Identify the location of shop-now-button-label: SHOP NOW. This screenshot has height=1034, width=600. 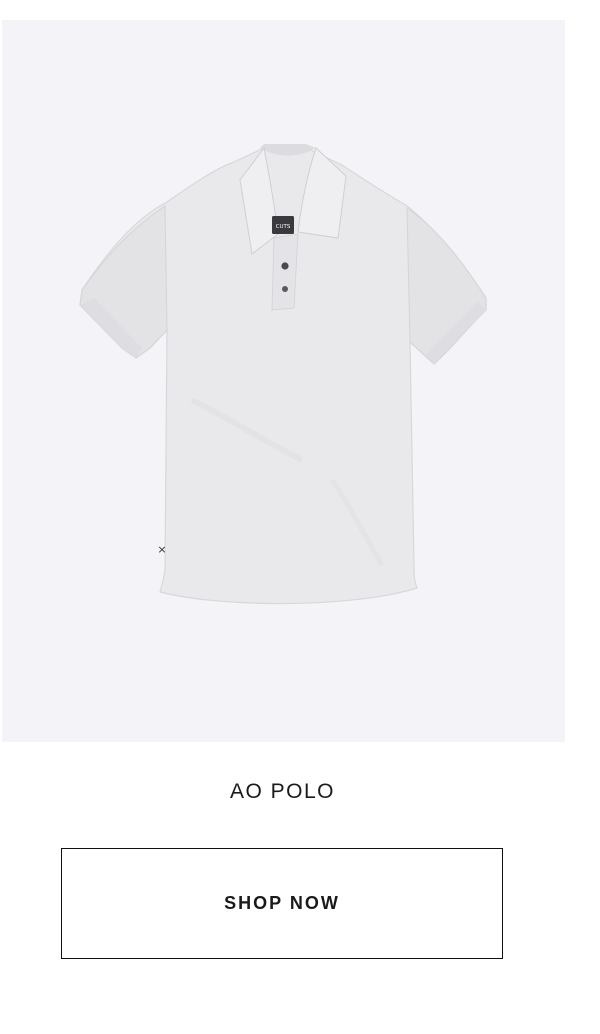
(282, 903).